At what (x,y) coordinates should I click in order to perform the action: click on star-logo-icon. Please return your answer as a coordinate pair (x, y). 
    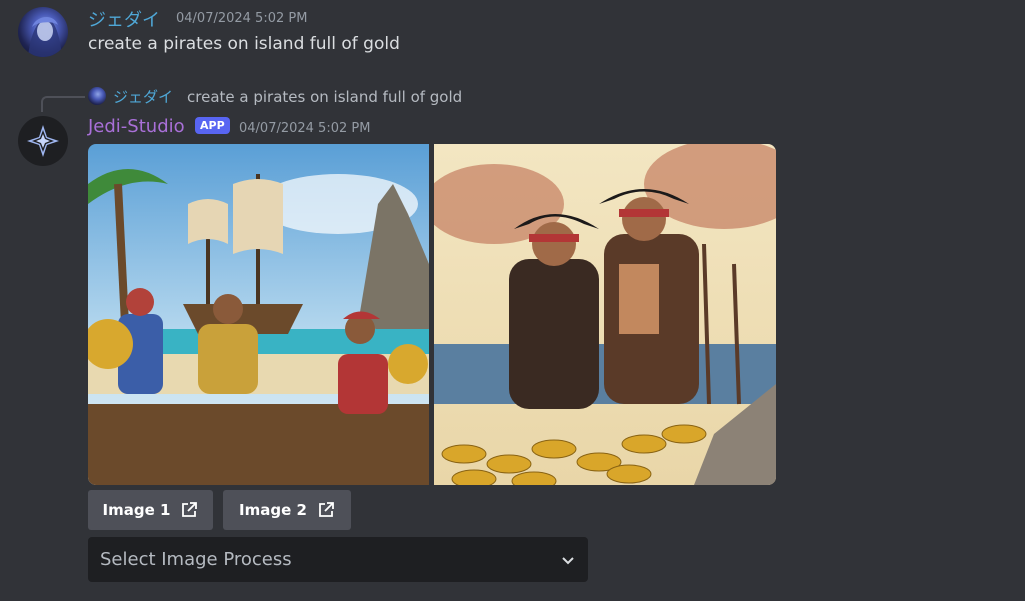
    Looking at the image, I should click on (43, 141).